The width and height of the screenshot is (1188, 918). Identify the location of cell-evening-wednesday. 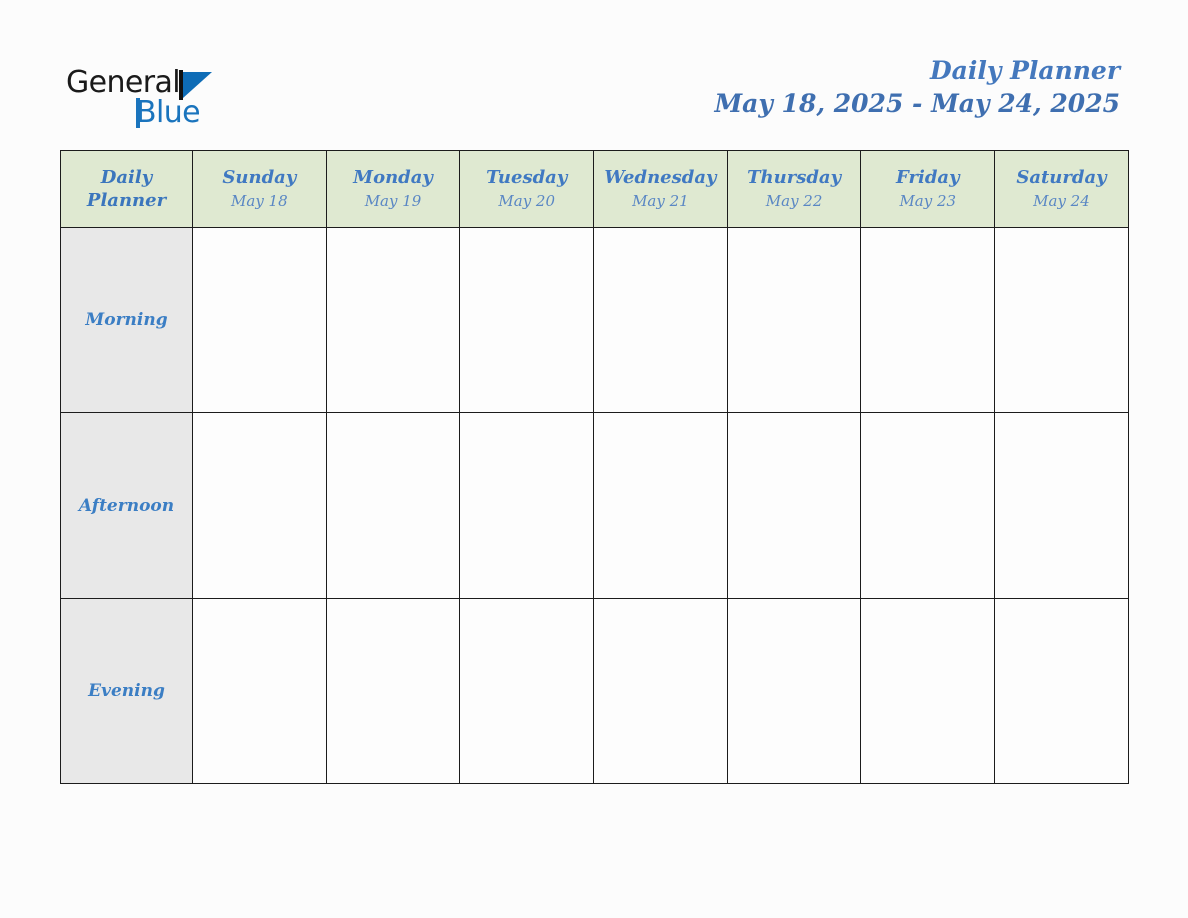
(660, 691).